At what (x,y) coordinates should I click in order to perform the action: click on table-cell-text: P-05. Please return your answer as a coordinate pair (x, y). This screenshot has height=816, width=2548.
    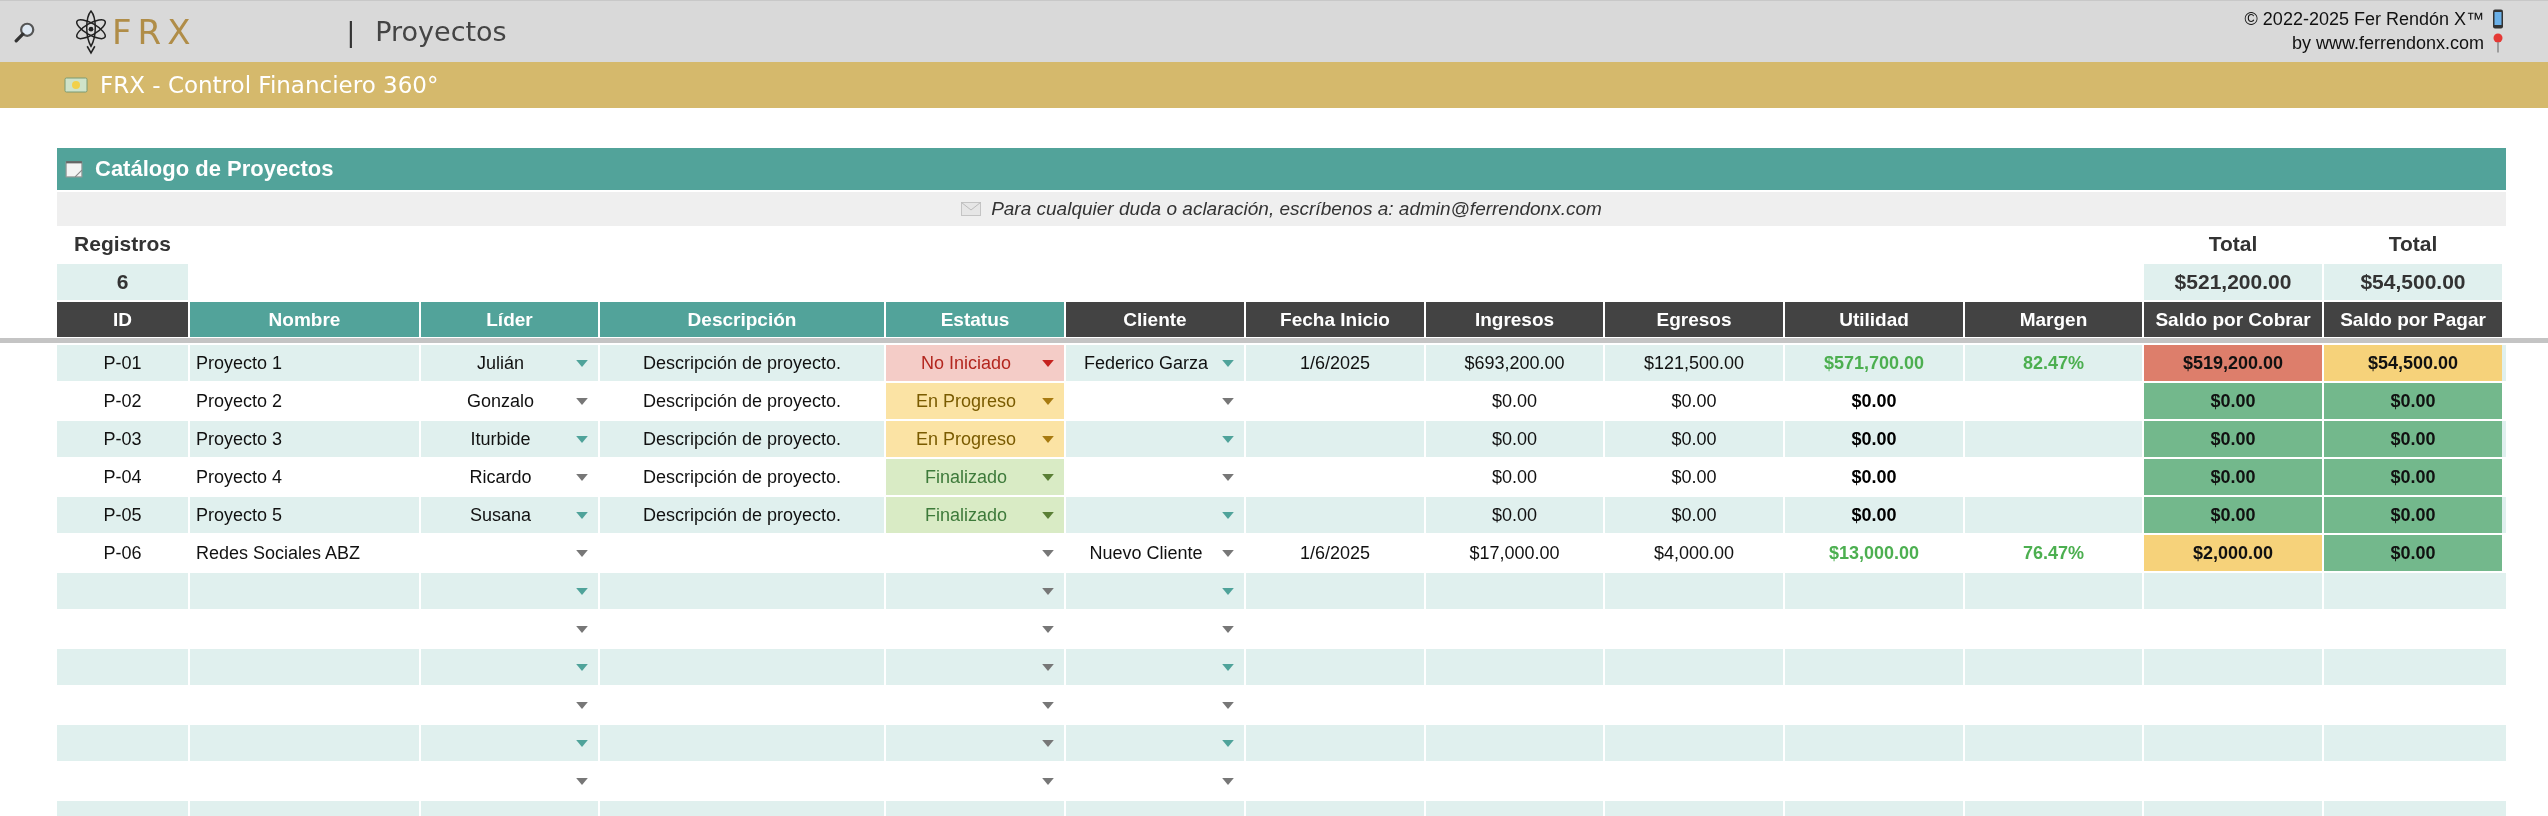
    Looking at the image, I should click on (122, 515).